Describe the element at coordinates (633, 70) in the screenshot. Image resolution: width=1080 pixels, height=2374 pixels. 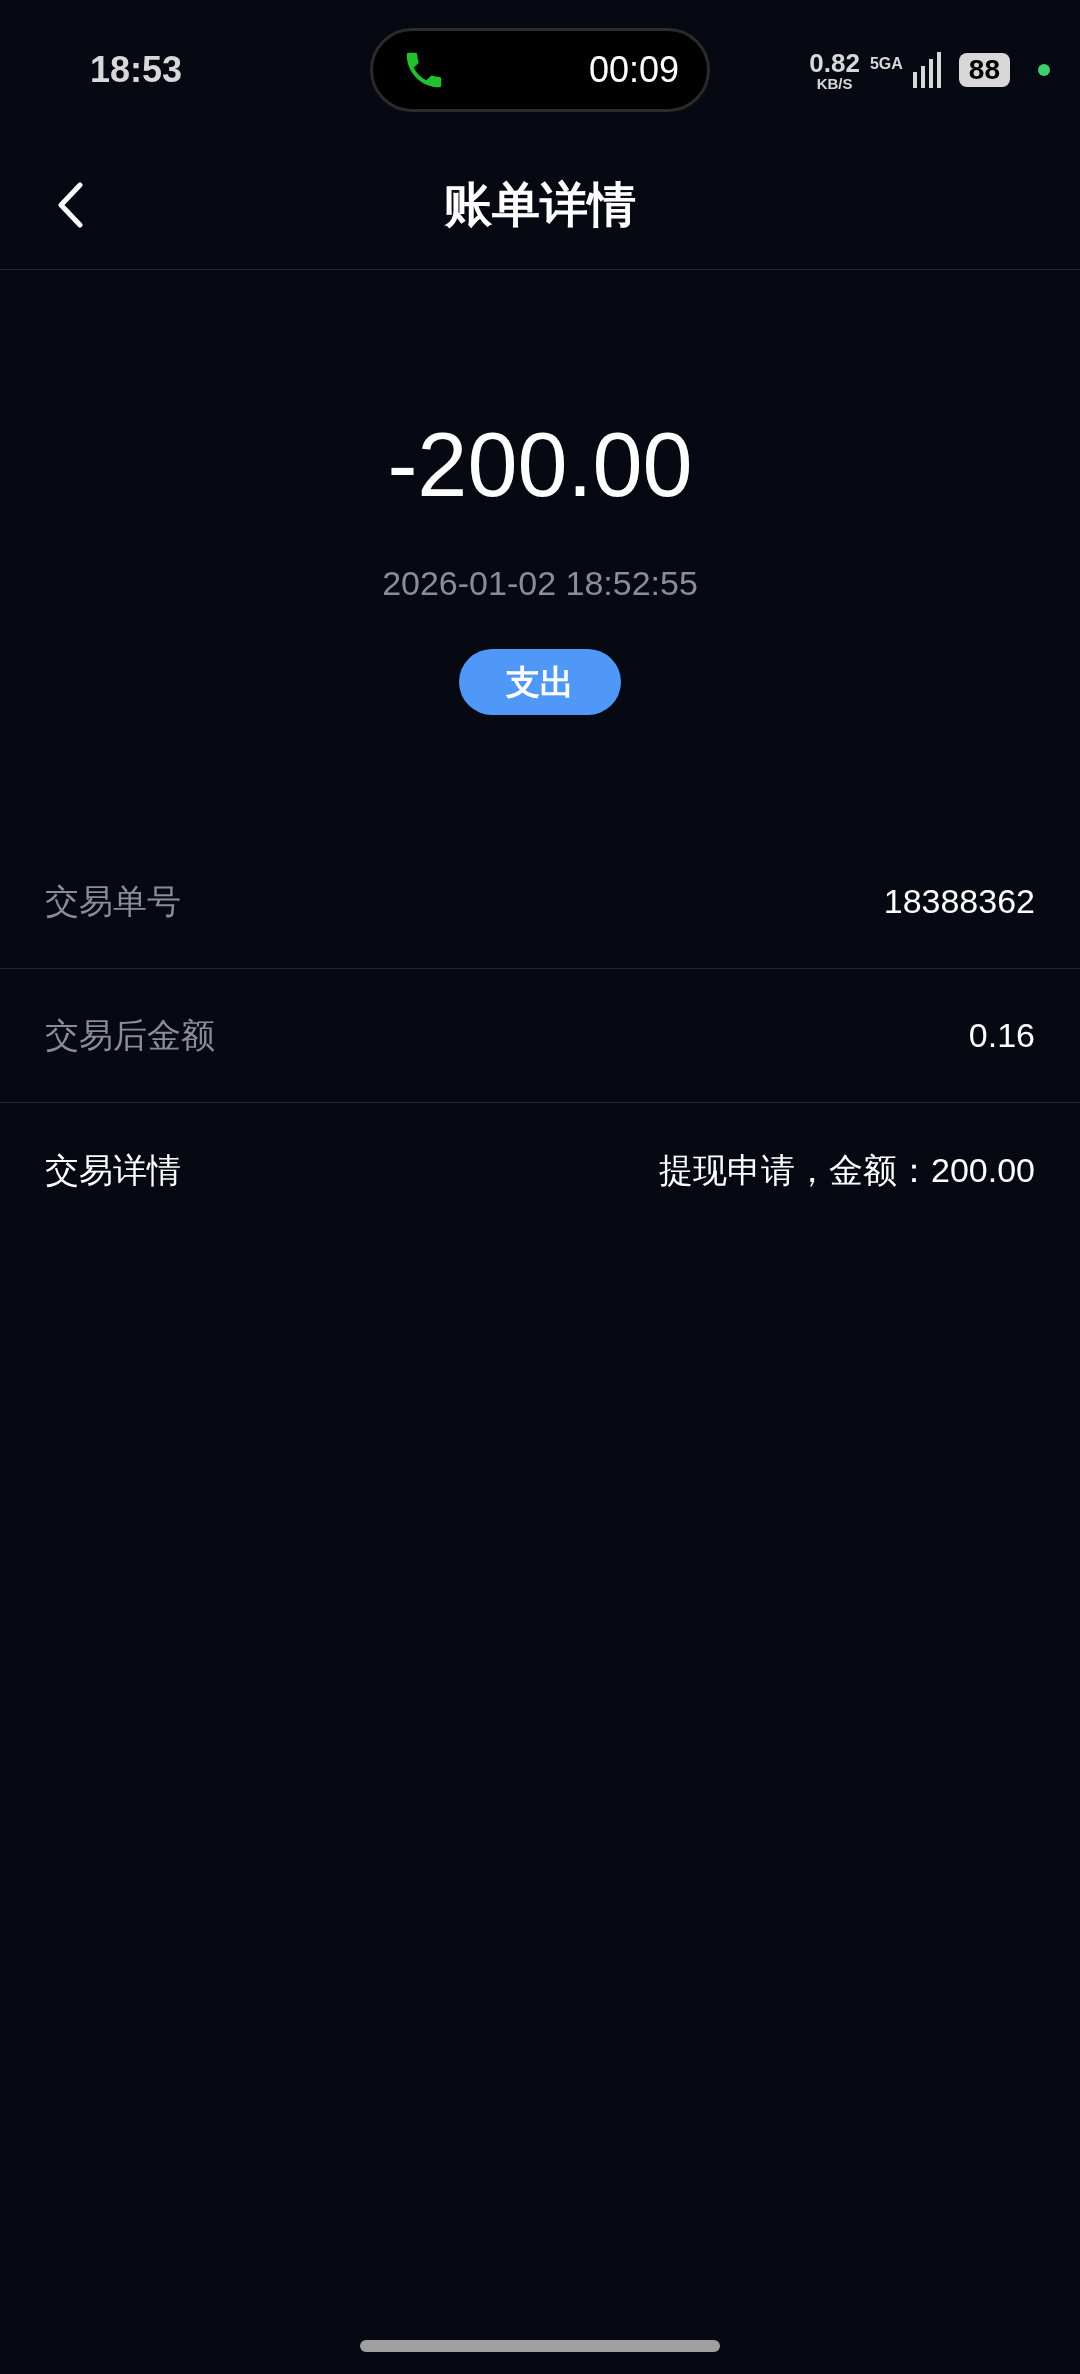
I see `call-timer: 00:09` at that location.